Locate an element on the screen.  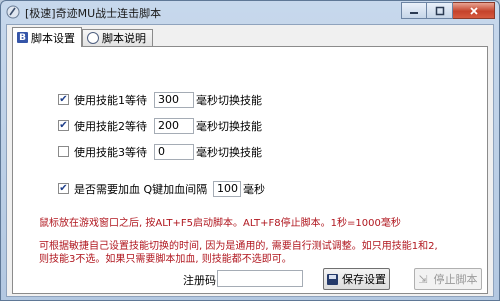
tab-label: 脚本设置 is located at coordinates (53, 38).